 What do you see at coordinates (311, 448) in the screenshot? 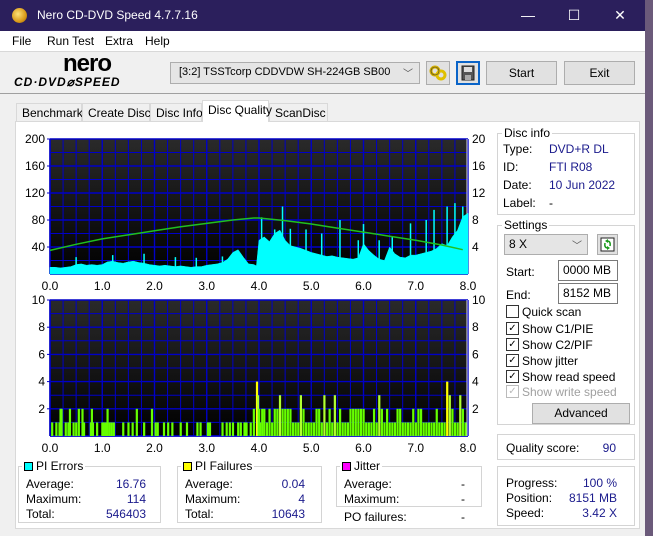
I see `x-axis-tick-label: 5.0` at bounding box center [311, 448].